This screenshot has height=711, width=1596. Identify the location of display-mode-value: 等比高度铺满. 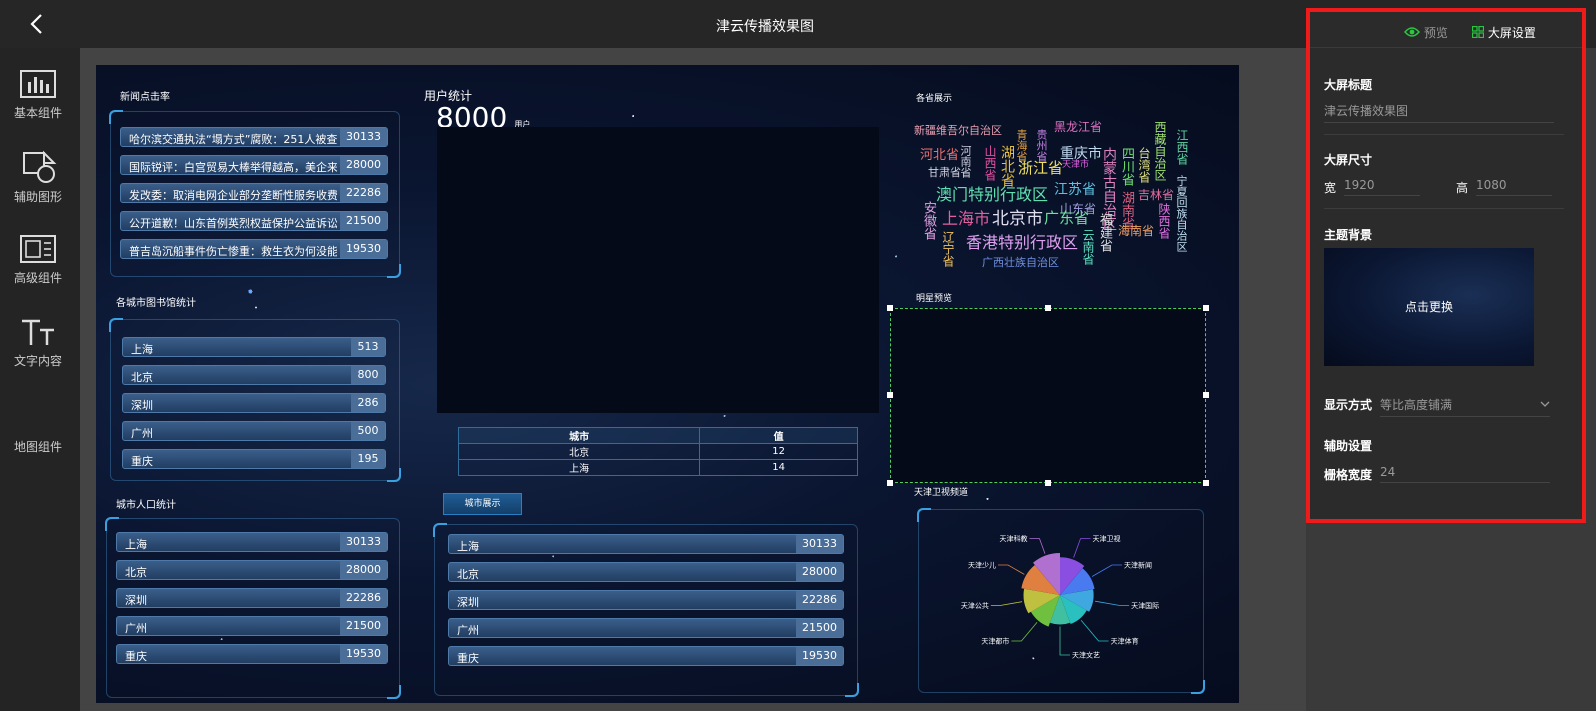
(1416, 405).